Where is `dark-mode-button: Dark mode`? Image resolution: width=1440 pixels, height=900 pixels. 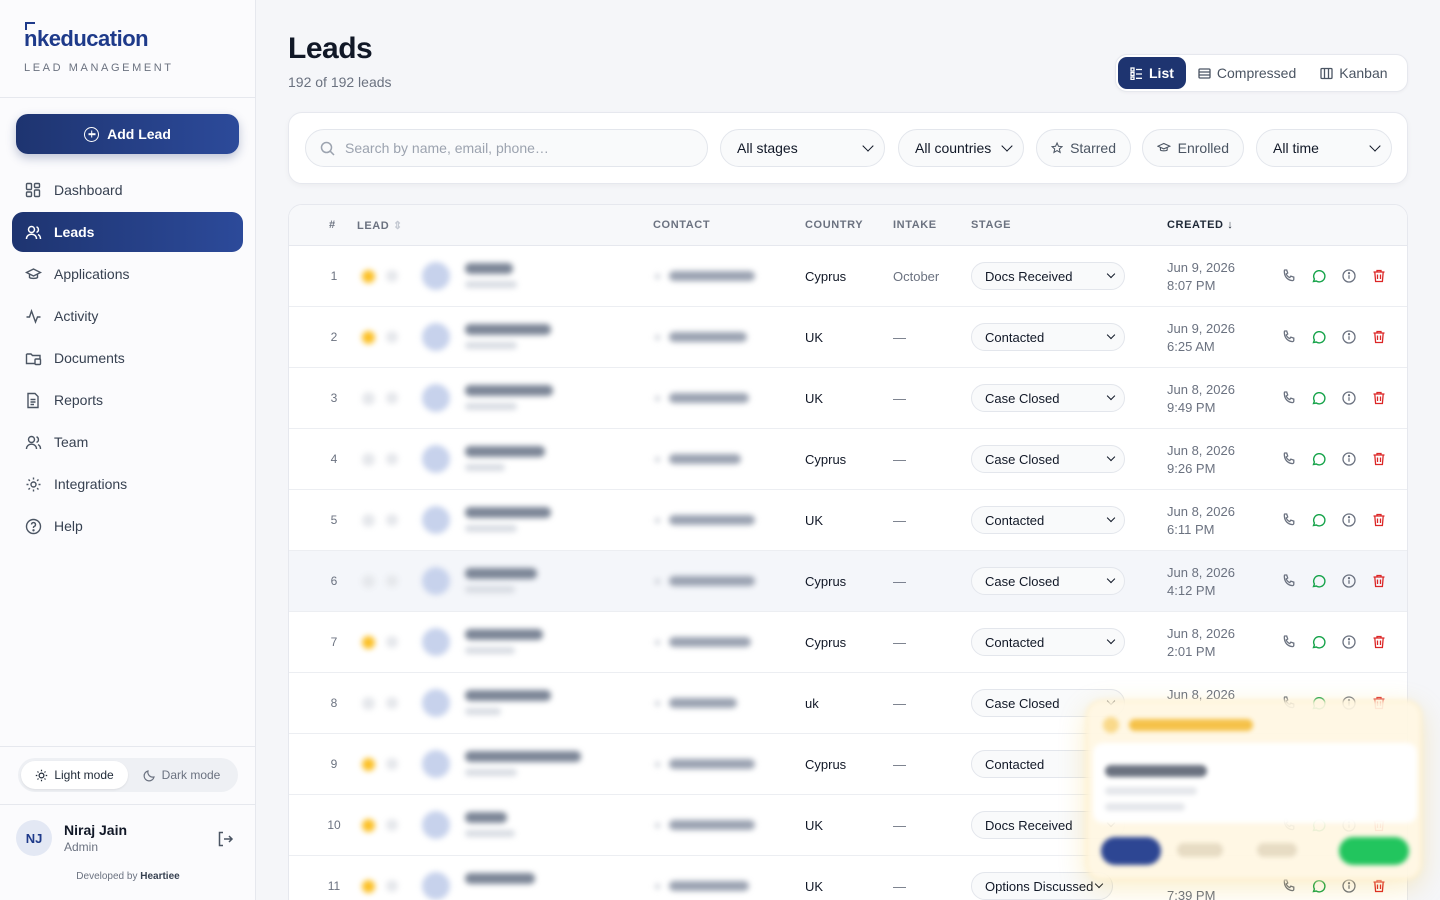 dark-mode-button: Dark mode is located at coordinates (181, 775).